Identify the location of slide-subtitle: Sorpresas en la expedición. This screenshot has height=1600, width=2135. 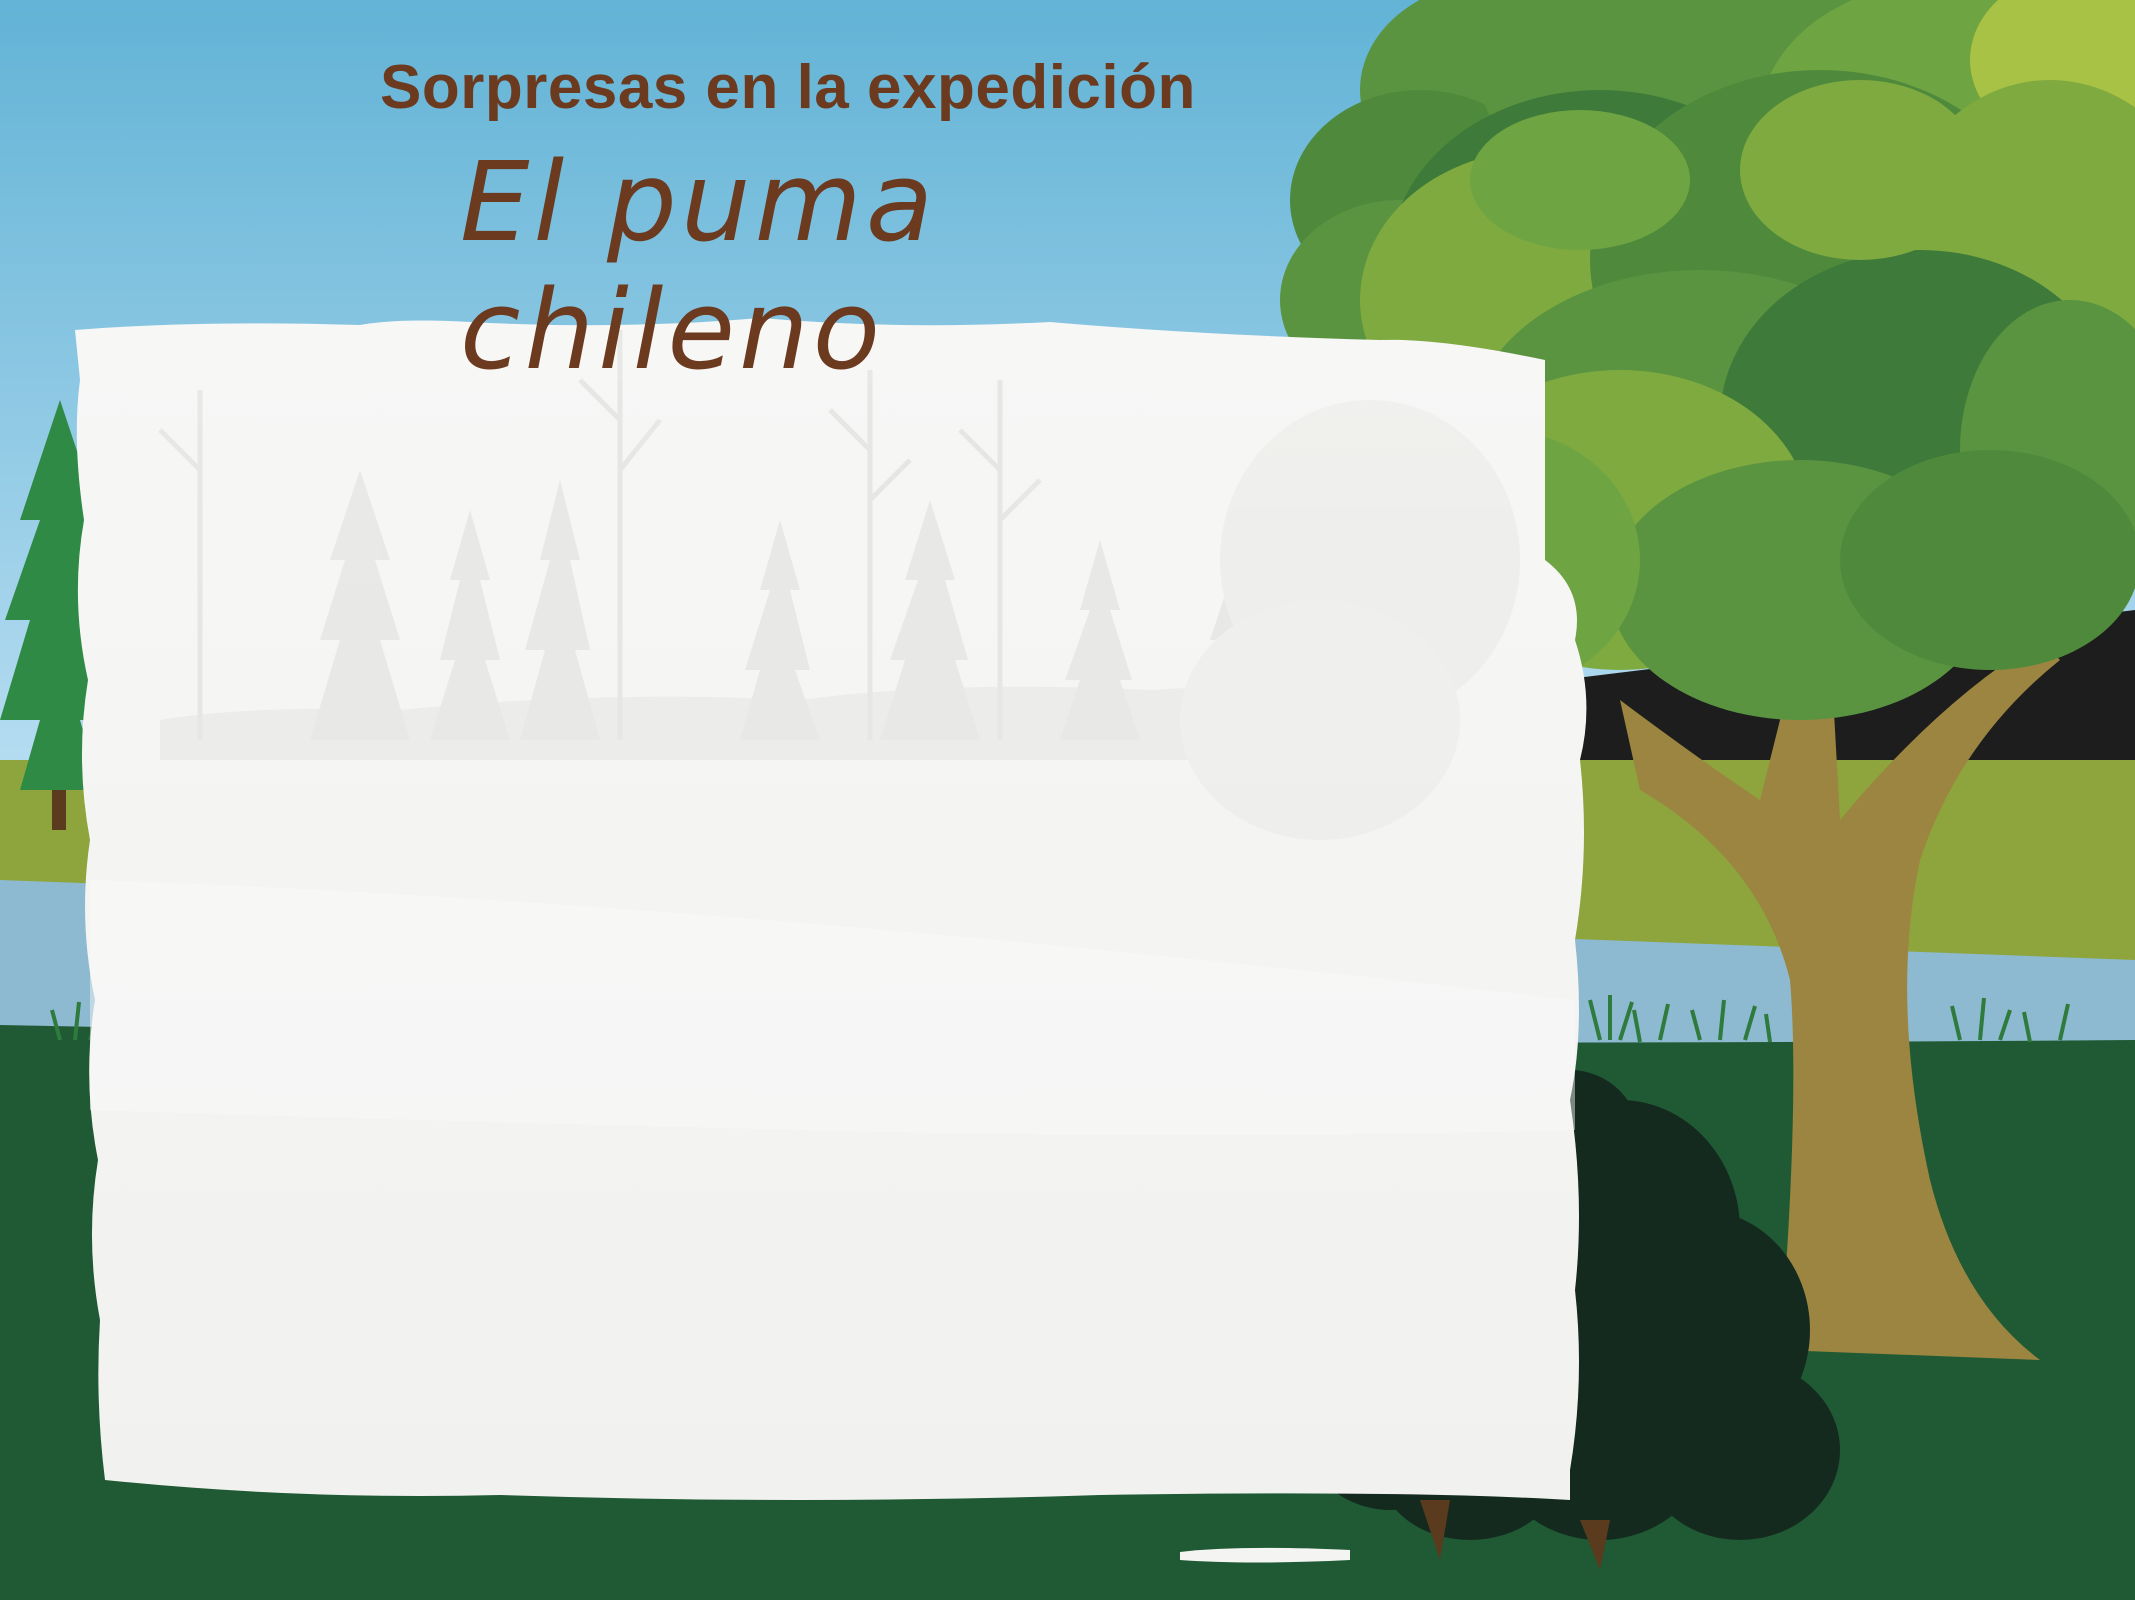
(788, 87).